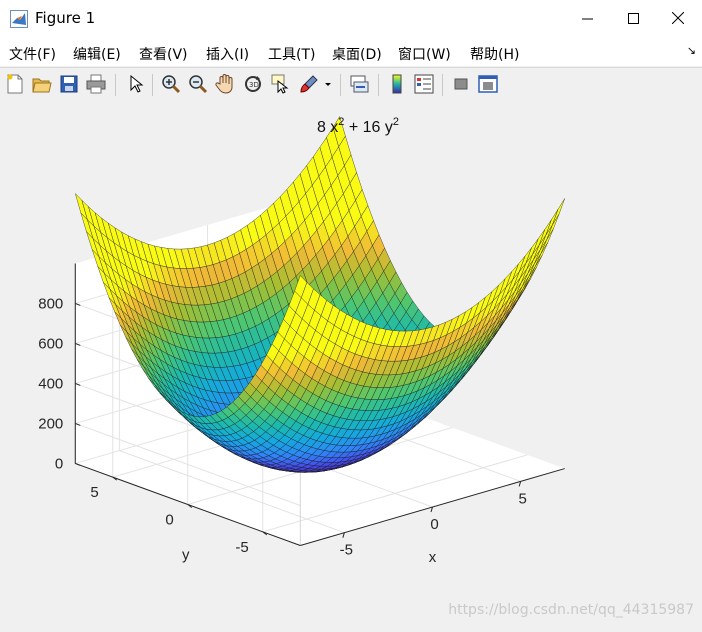 The image size is (702, 632). Describe the element at coordinates (169, 519) in the screenshot. I see `y-tick-label: 0` at that location.